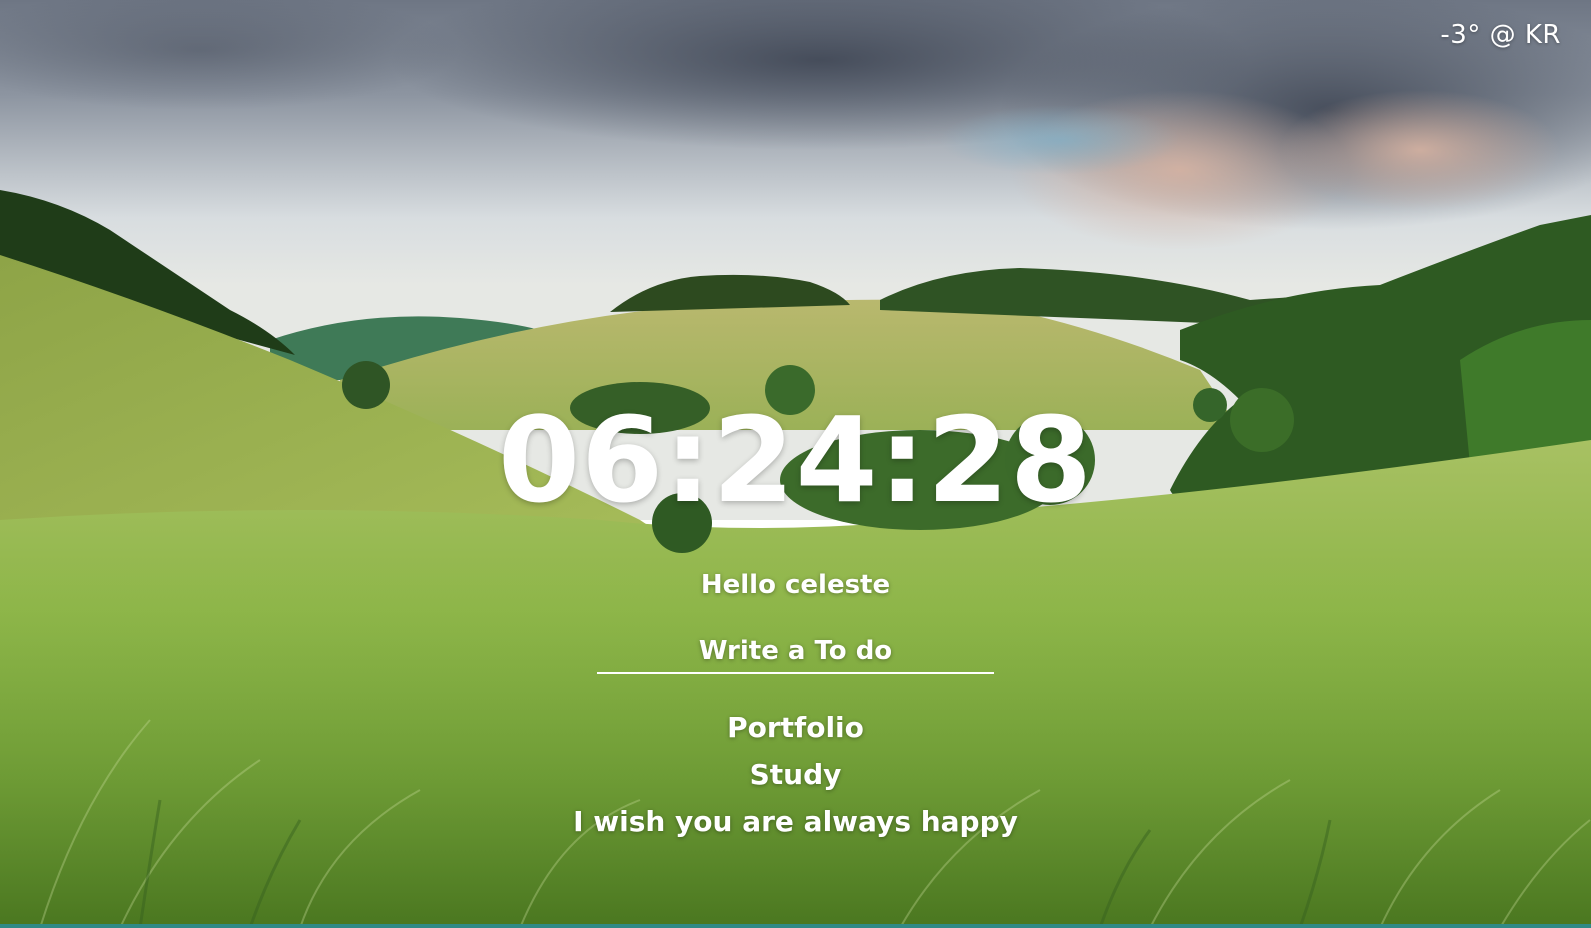 The width and height of the screenshot is (1591, 928). What do you see at coordinates (795, 821) in the screenshot?
I see `todo-item: I wish you are always happy` at bounding box center [795, 821].